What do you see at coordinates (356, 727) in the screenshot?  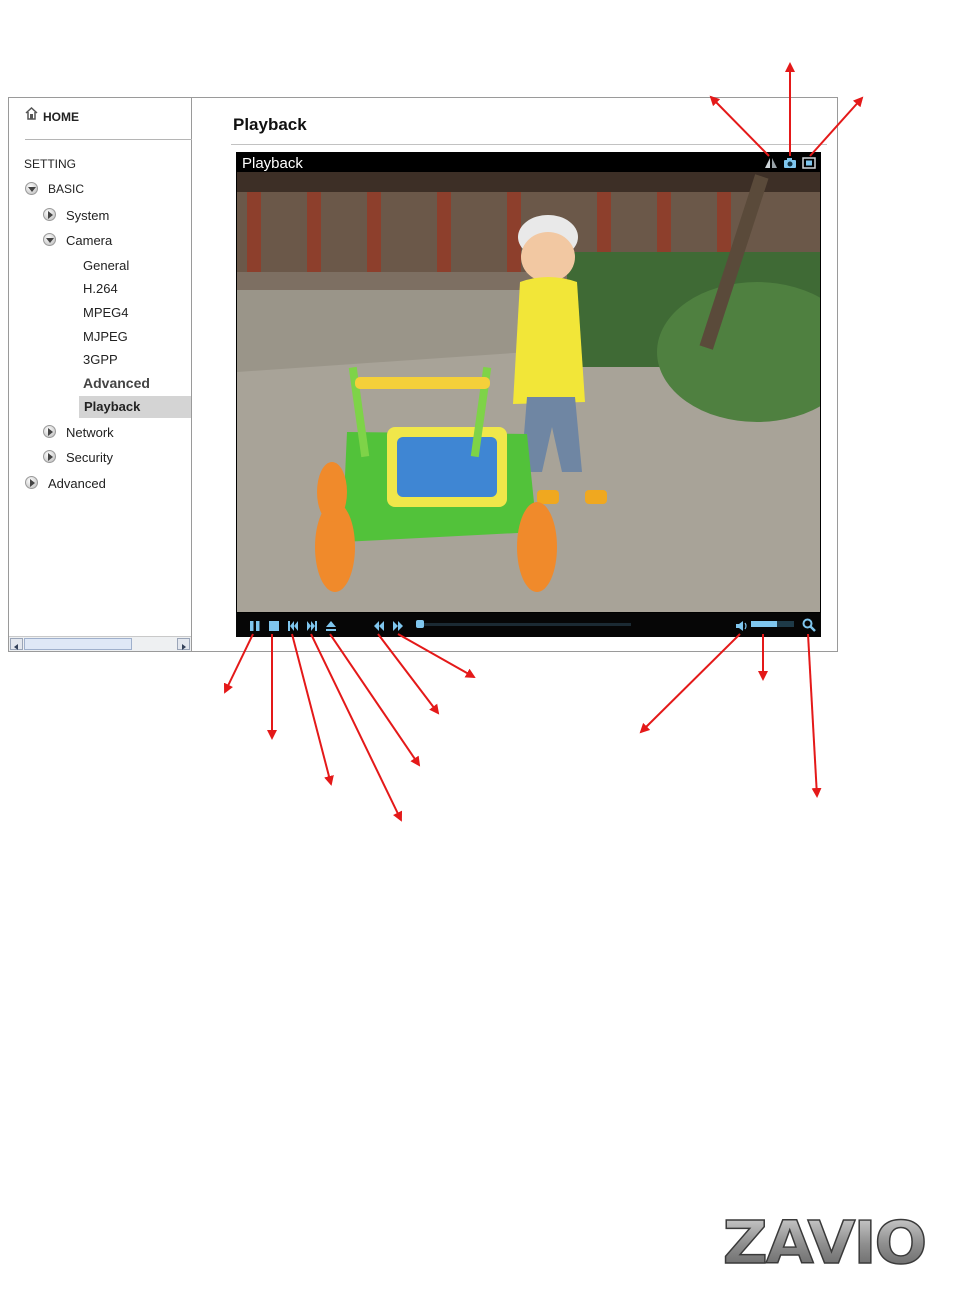 I see `arrow-next` at bounding box center [356, 727].